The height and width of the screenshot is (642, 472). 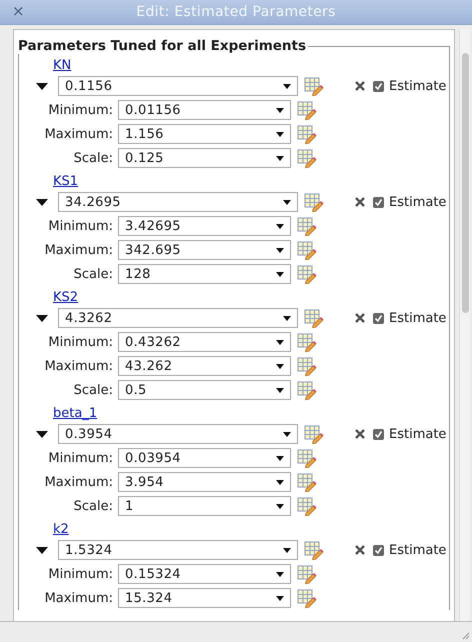 I want to click on combo-field: 0.15324, so click(x=204, y=574).